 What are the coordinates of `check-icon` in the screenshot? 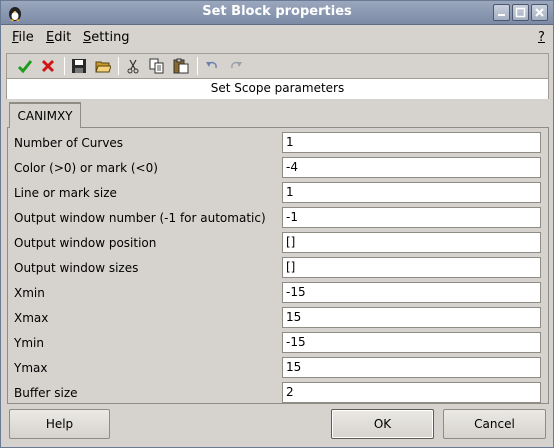 It's located at (25, 67).